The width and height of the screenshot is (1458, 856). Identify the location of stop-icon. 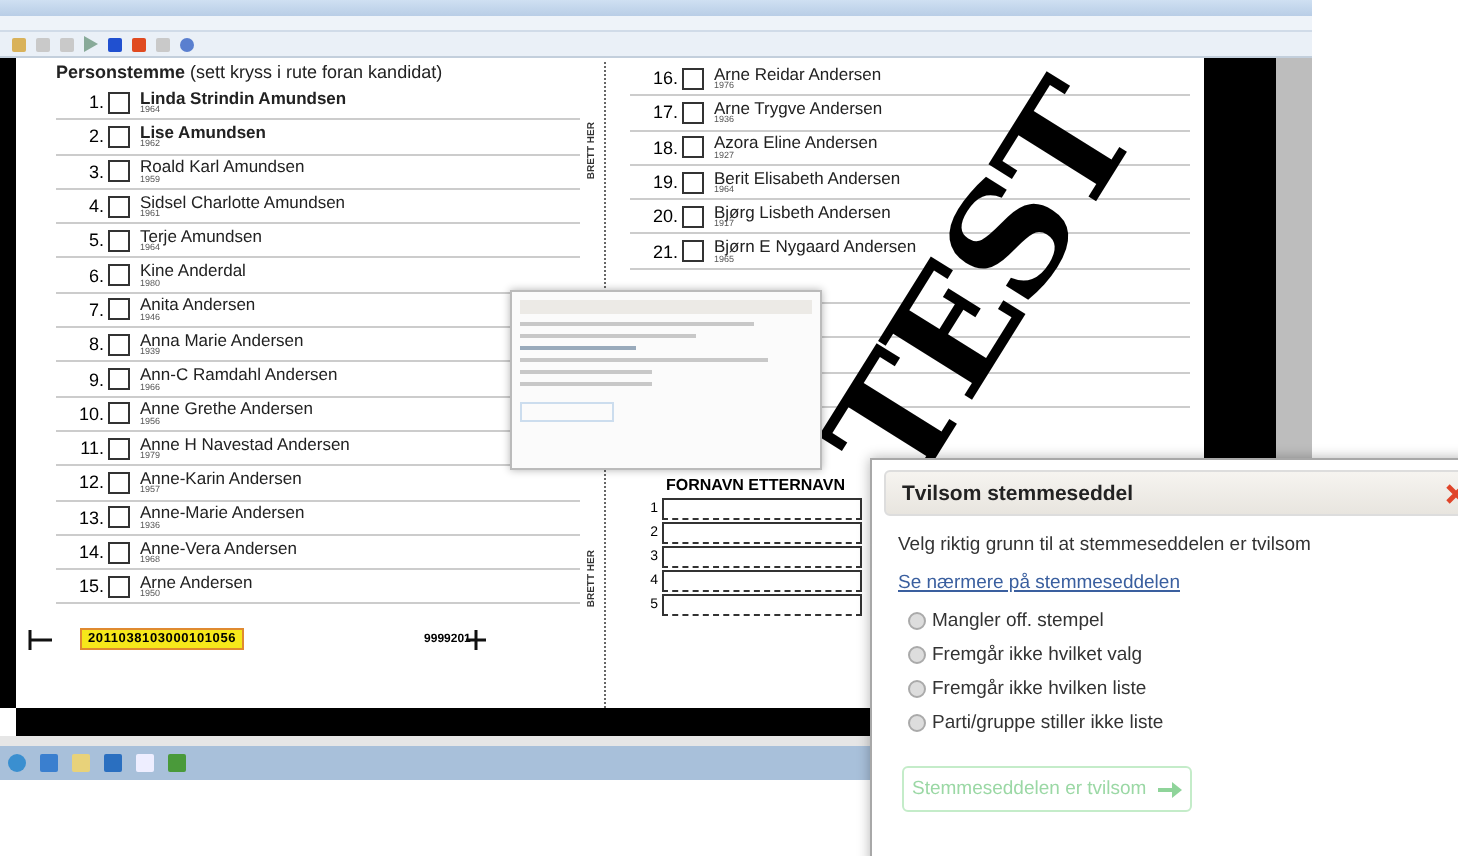
(115, 44).